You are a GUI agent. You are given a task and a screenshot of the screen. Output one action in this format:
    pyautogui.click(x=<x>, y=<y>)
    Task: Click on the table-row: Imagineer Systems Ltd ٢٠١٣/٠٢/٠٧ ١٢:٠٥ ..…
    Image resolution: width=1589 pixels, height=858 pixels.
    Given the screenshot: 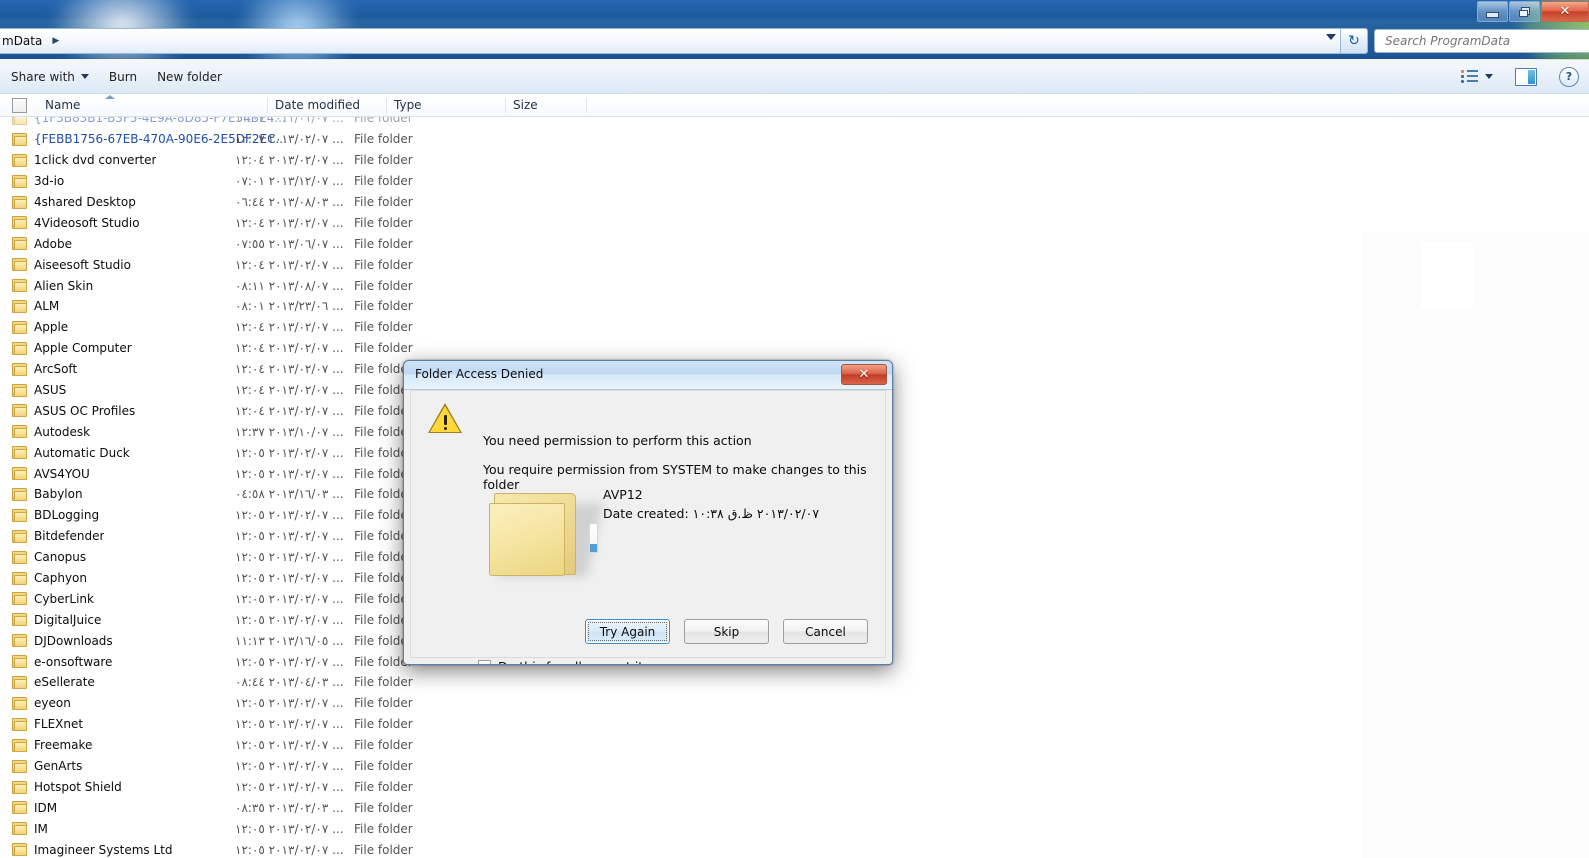 What is the action you would take?
    pyautogui.click(x=794, y=848)
    